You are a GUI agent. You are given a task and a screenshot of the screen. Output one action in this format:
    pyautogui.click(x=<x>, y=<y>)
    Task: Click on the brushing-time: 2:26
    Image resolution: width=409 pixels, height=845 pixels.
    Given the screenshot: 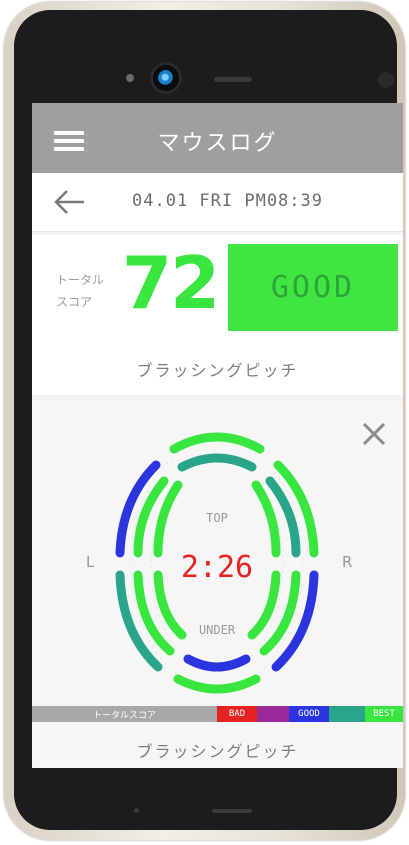 What is the action you would take?
    pyautogui.click(x=217, y=567)
    